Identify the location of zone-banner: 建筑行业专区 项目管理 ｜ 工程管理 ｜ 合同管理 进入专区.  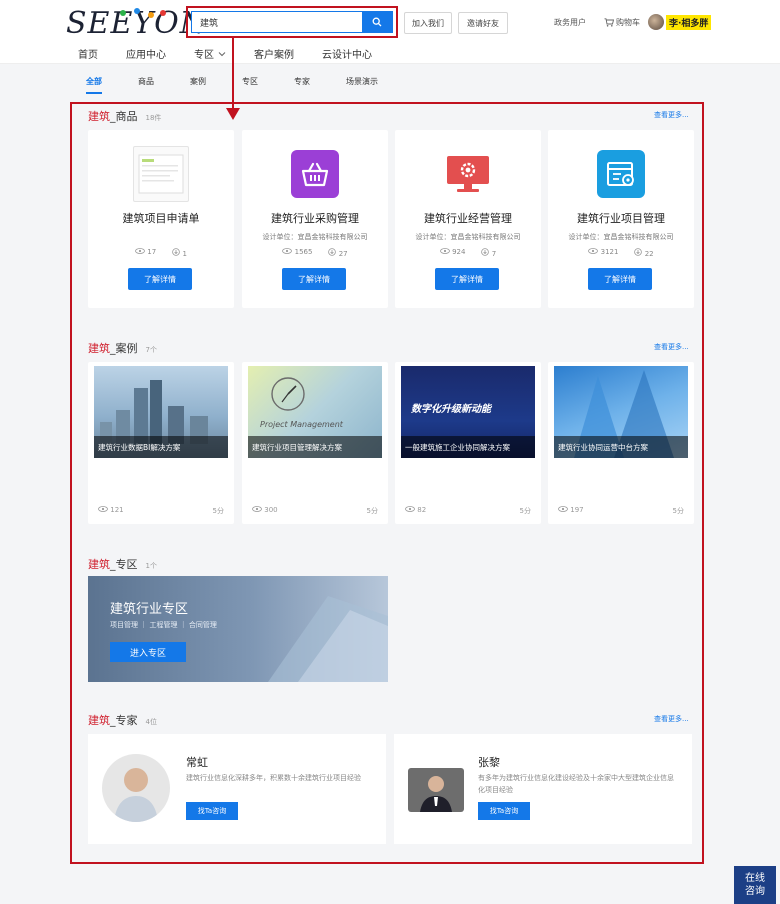
(238, 629).